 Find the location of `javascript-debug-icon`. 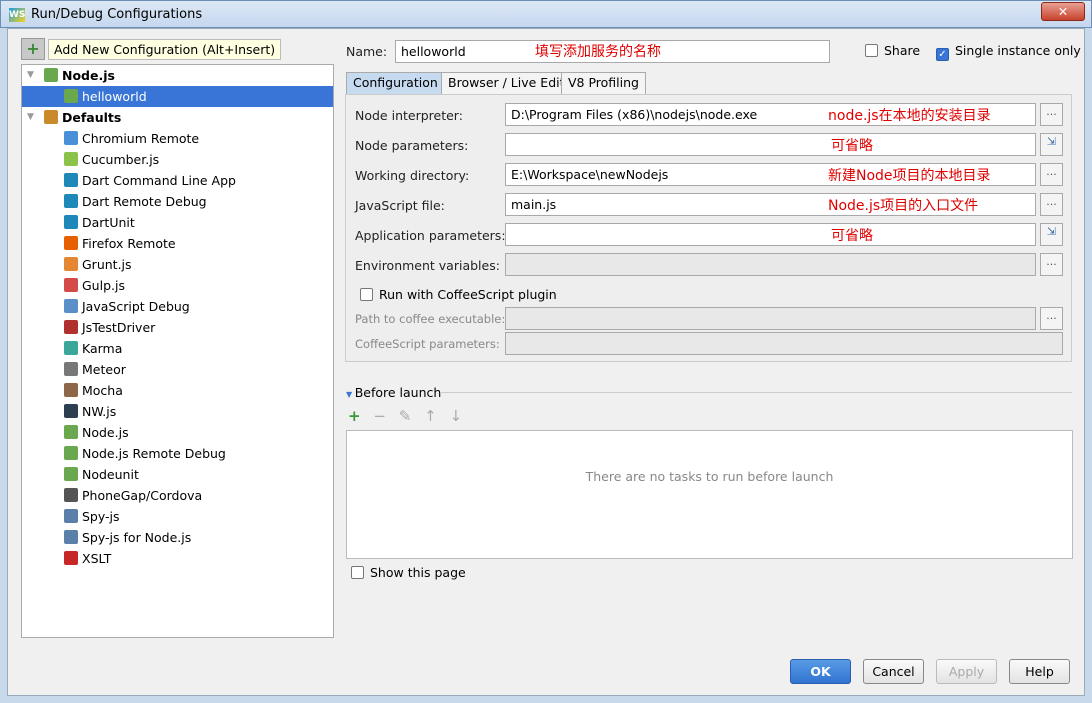

javascript-debug-icon is located at coordinates (71, 306).